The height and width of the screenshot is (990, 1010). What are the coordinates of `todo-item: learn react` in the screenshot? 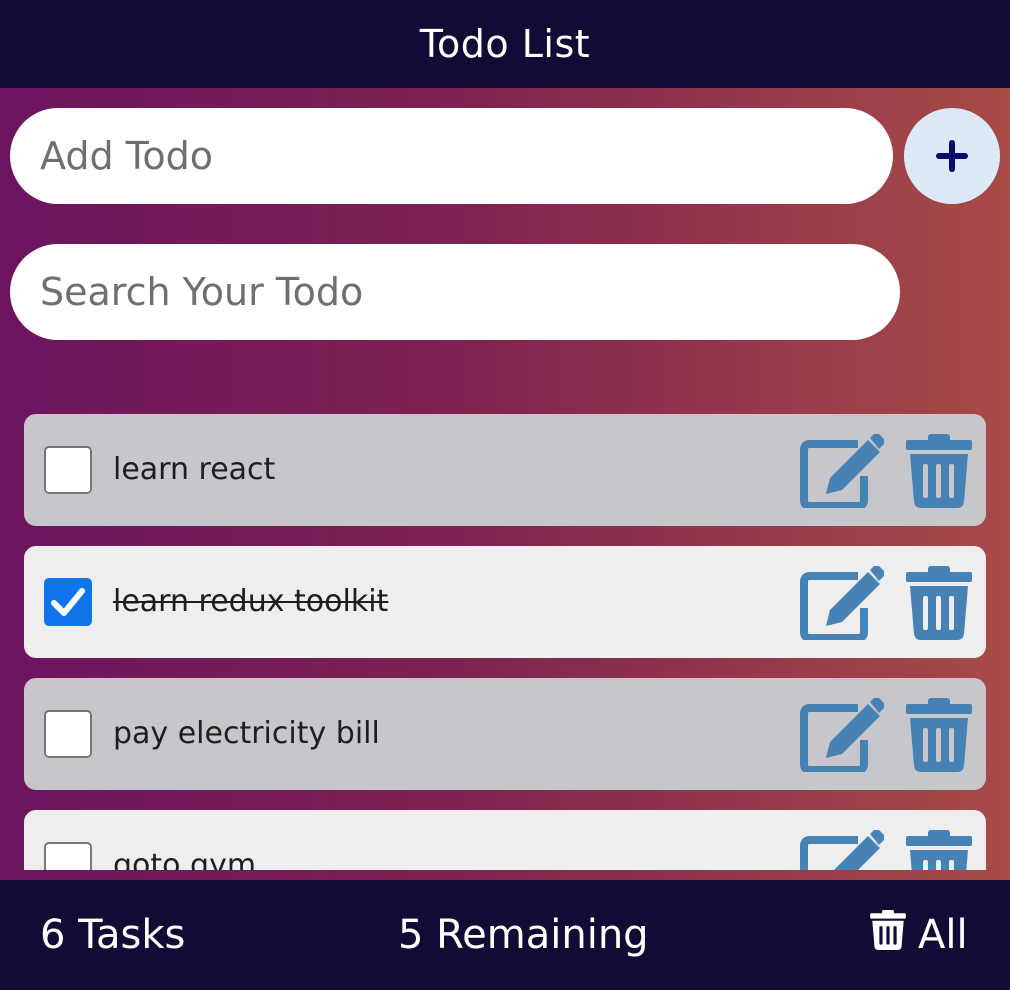 It's located at (505, 470).